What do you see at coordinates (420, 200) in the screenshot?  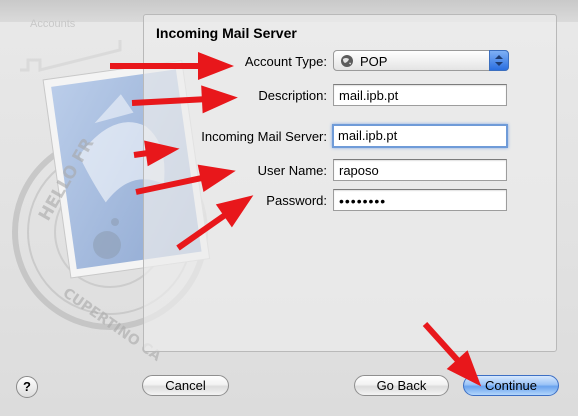 I see `password-field: ••••••••` at bounding box center [420, 200].